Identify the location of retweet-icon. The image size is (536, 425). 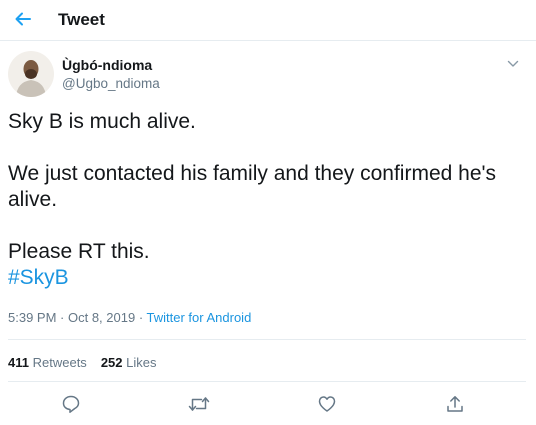
(199, 404).